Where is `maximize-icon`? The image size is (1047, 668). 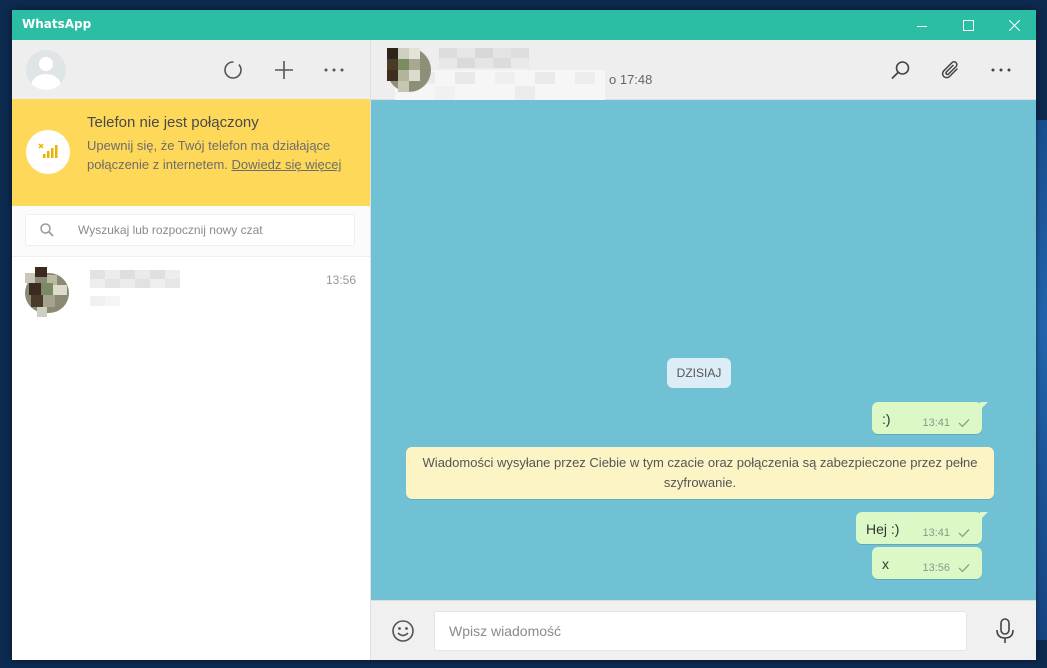
maximize-icon is located at coordinates (968, 25).